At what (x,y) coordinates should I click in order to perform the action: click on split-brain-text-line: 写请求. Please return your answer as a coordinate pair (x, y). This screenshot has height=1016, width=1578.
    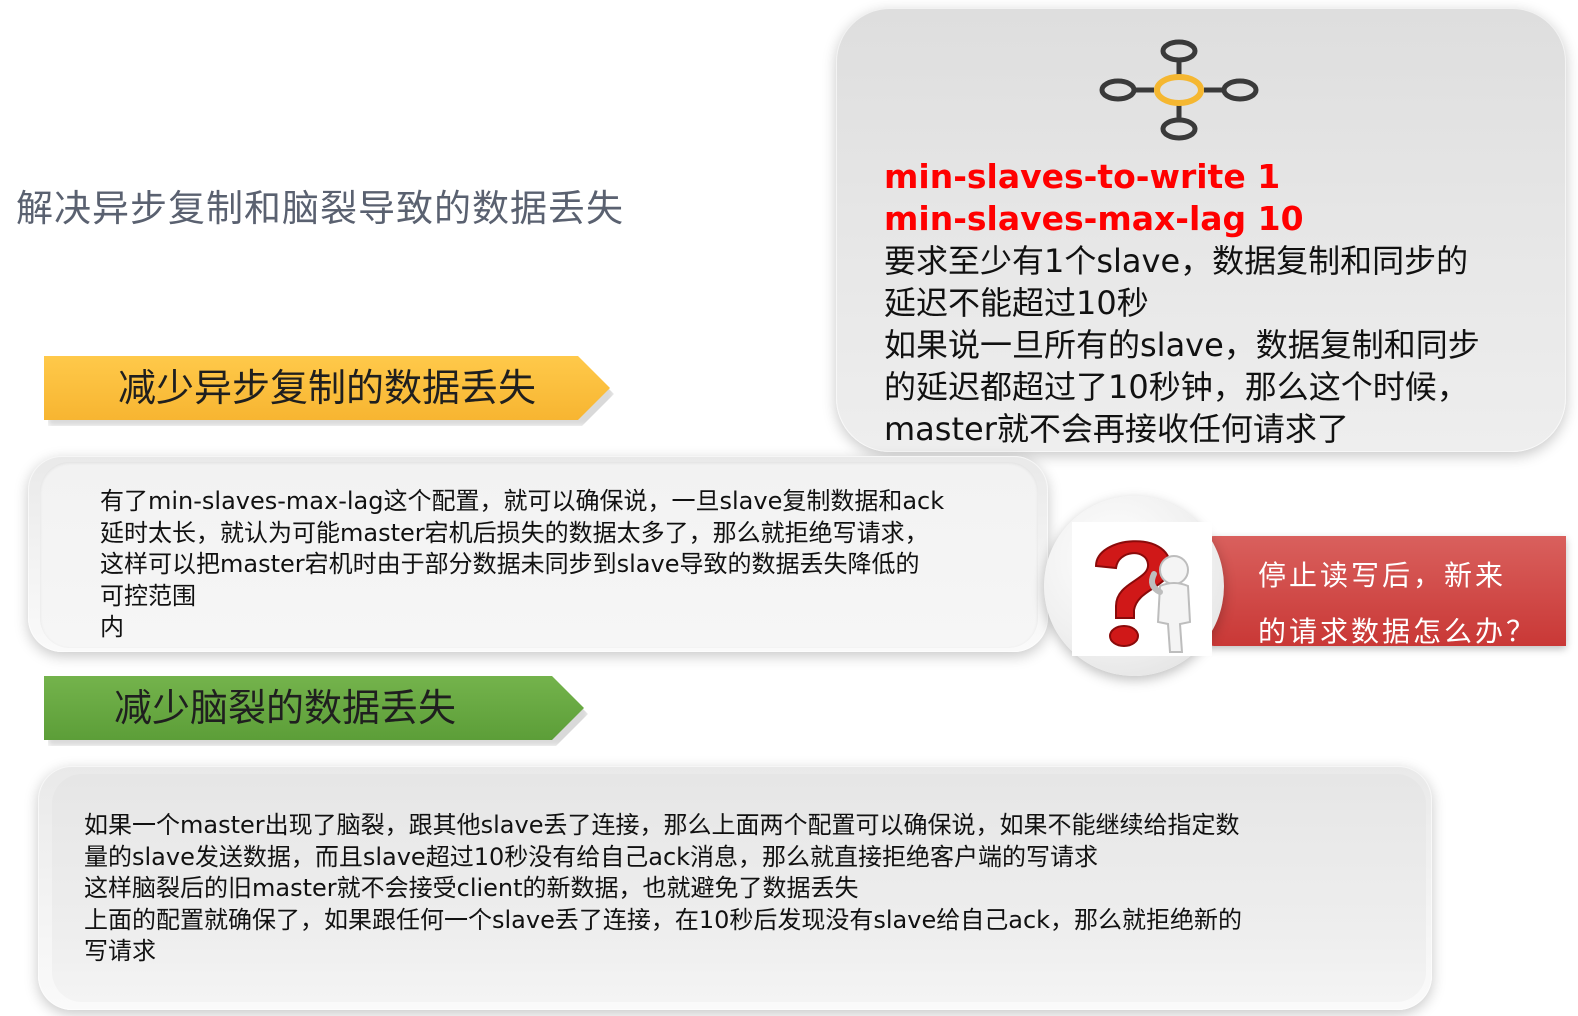
    Looking at the image, I should click on (120, 951).